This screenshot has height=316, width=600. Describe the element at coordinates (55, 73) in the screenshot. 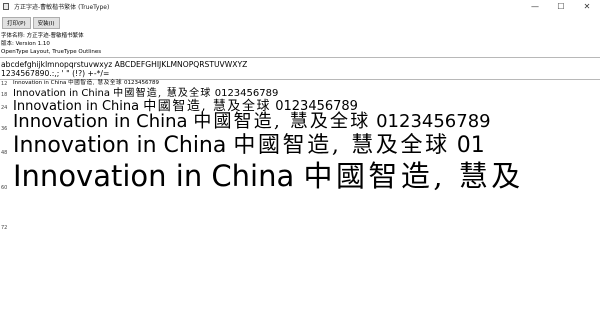

I see `charset-line-digits: 1234567890.:,; ' " (!?) +-*/=` at that location.